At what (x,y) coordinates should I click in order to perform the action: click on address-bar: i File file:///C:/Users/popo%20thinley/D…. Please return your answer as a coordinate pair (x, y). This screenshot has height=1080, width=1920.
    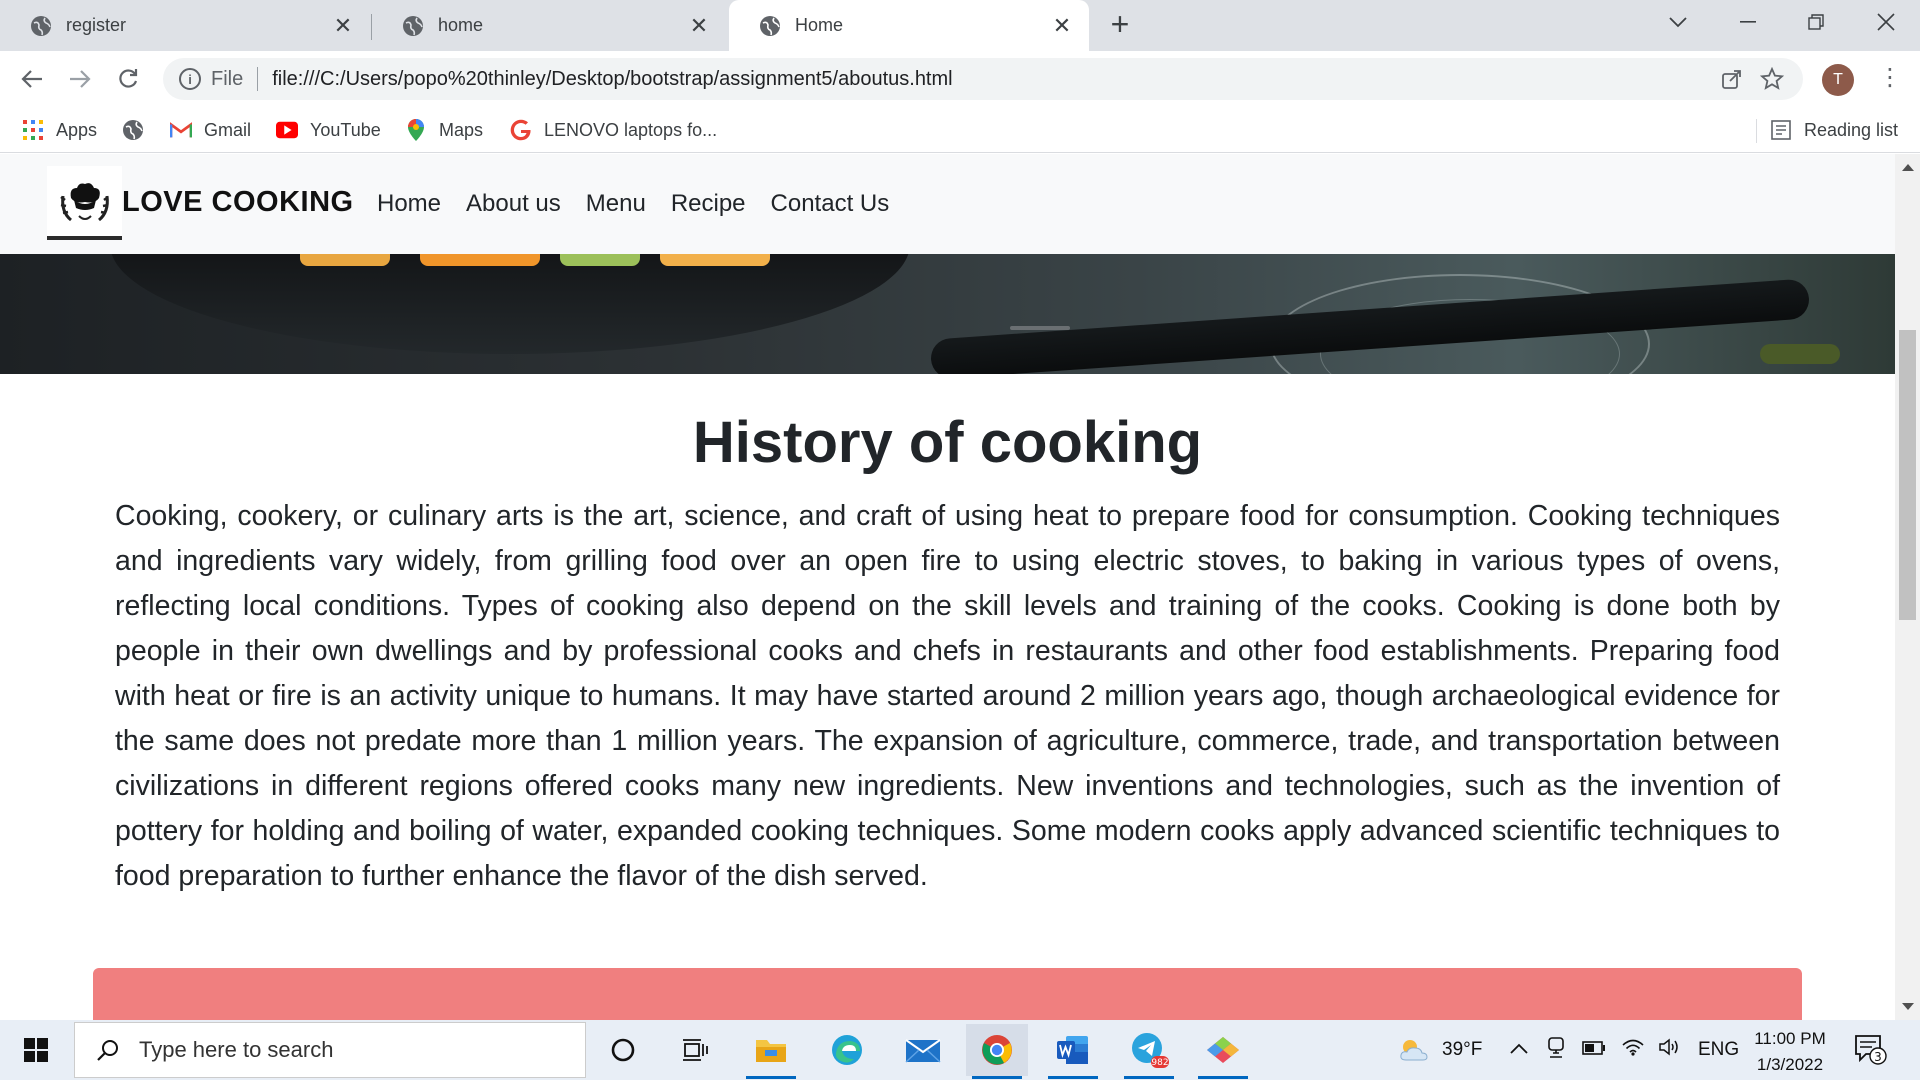
    Looking at the image, I should click on (983, 79).